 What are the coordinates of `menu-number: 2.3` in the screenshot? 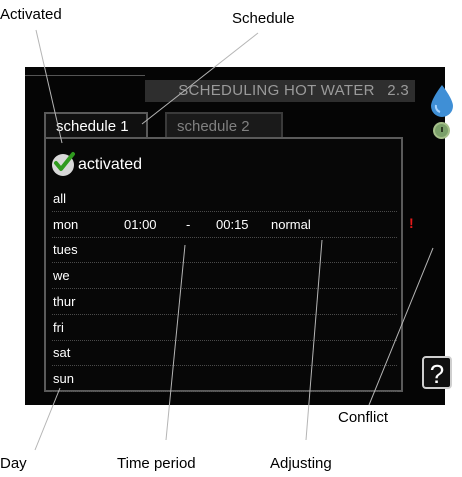 It's located at (398, 90).